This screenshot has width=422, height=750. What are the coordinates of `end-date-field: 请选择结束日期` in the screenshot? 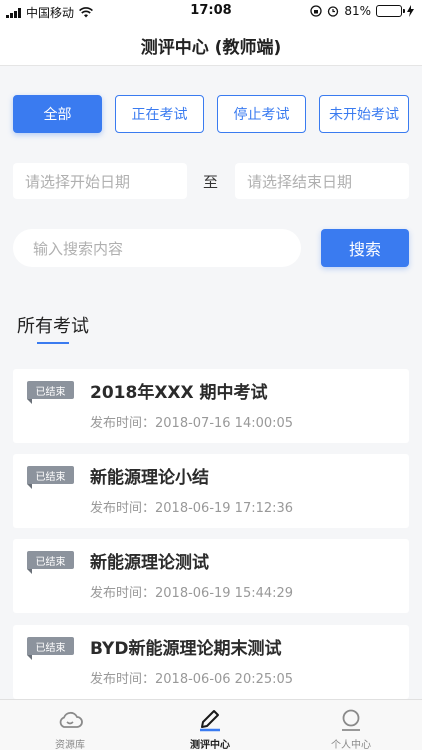 It's located at (322, 181).